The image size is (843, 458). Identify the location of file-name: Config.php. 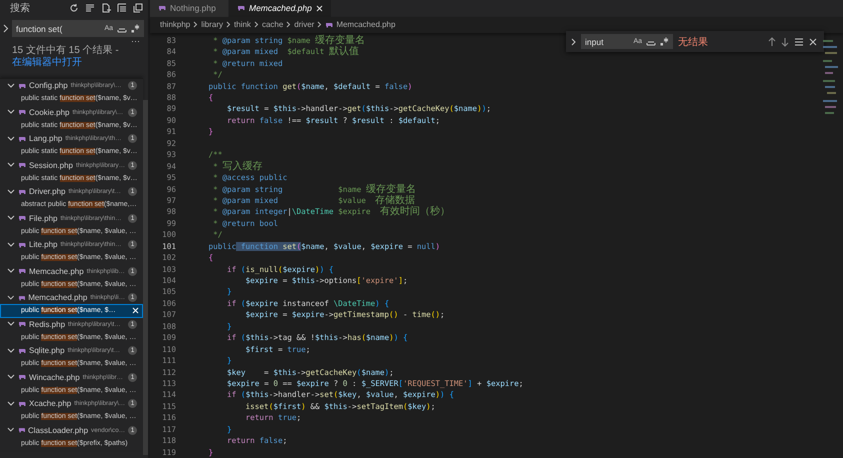
(48, 85).